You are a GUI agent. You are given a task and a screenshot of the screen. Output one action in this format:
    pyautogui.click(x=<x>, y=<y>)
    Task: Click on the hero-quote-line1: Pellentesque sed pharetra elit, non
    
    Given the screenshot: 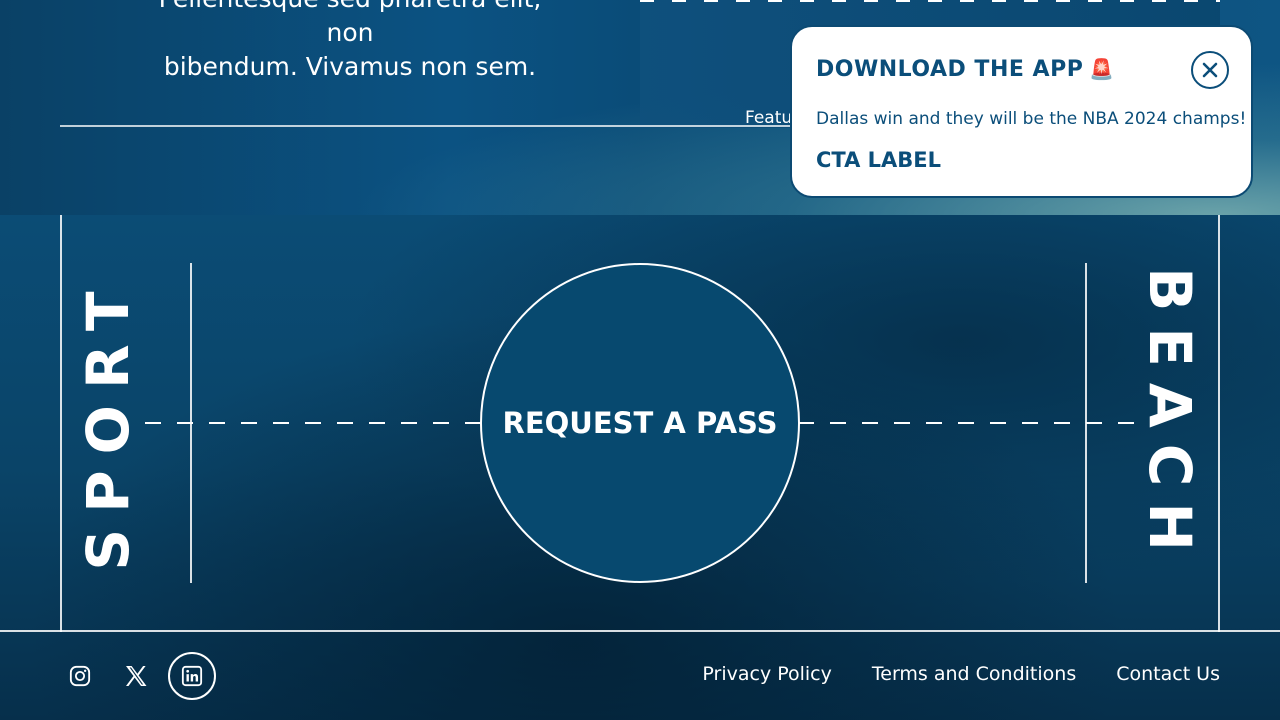 What is the action you would take?
    pyautogui.click(x=350, y=23)
    